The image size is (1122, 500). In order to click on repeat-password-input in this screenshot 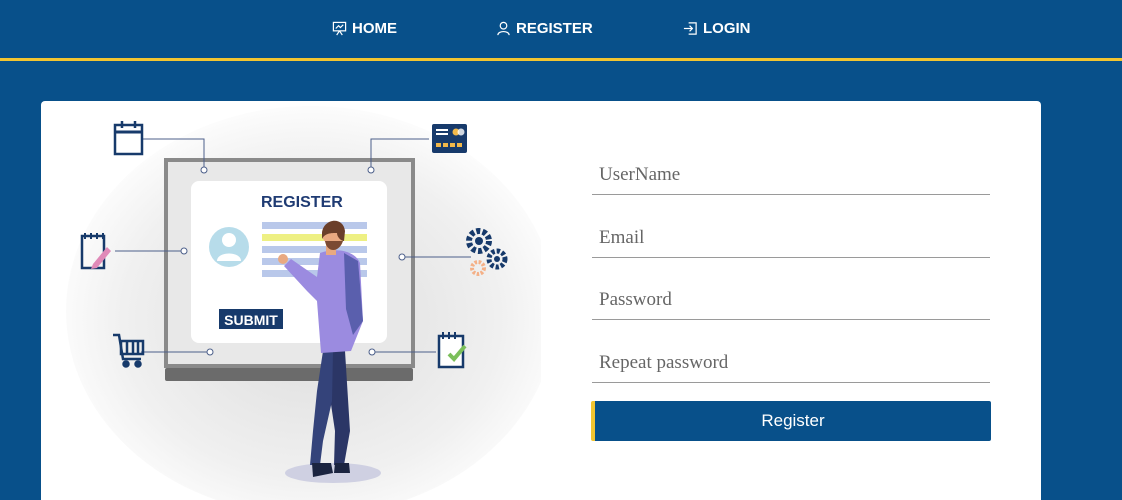, I will do `click(791, 363)`.